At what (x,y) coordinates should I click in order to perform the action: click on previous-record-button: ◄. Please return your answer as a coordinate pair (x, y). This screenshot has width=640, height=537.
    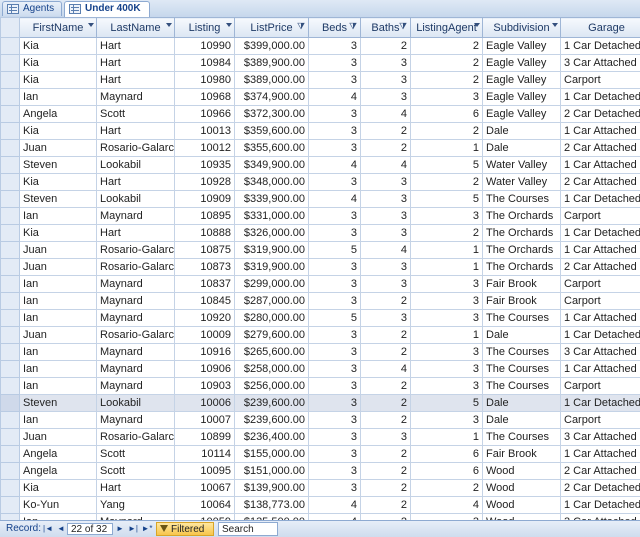
    Looking at the image, I should click on (61, 529).